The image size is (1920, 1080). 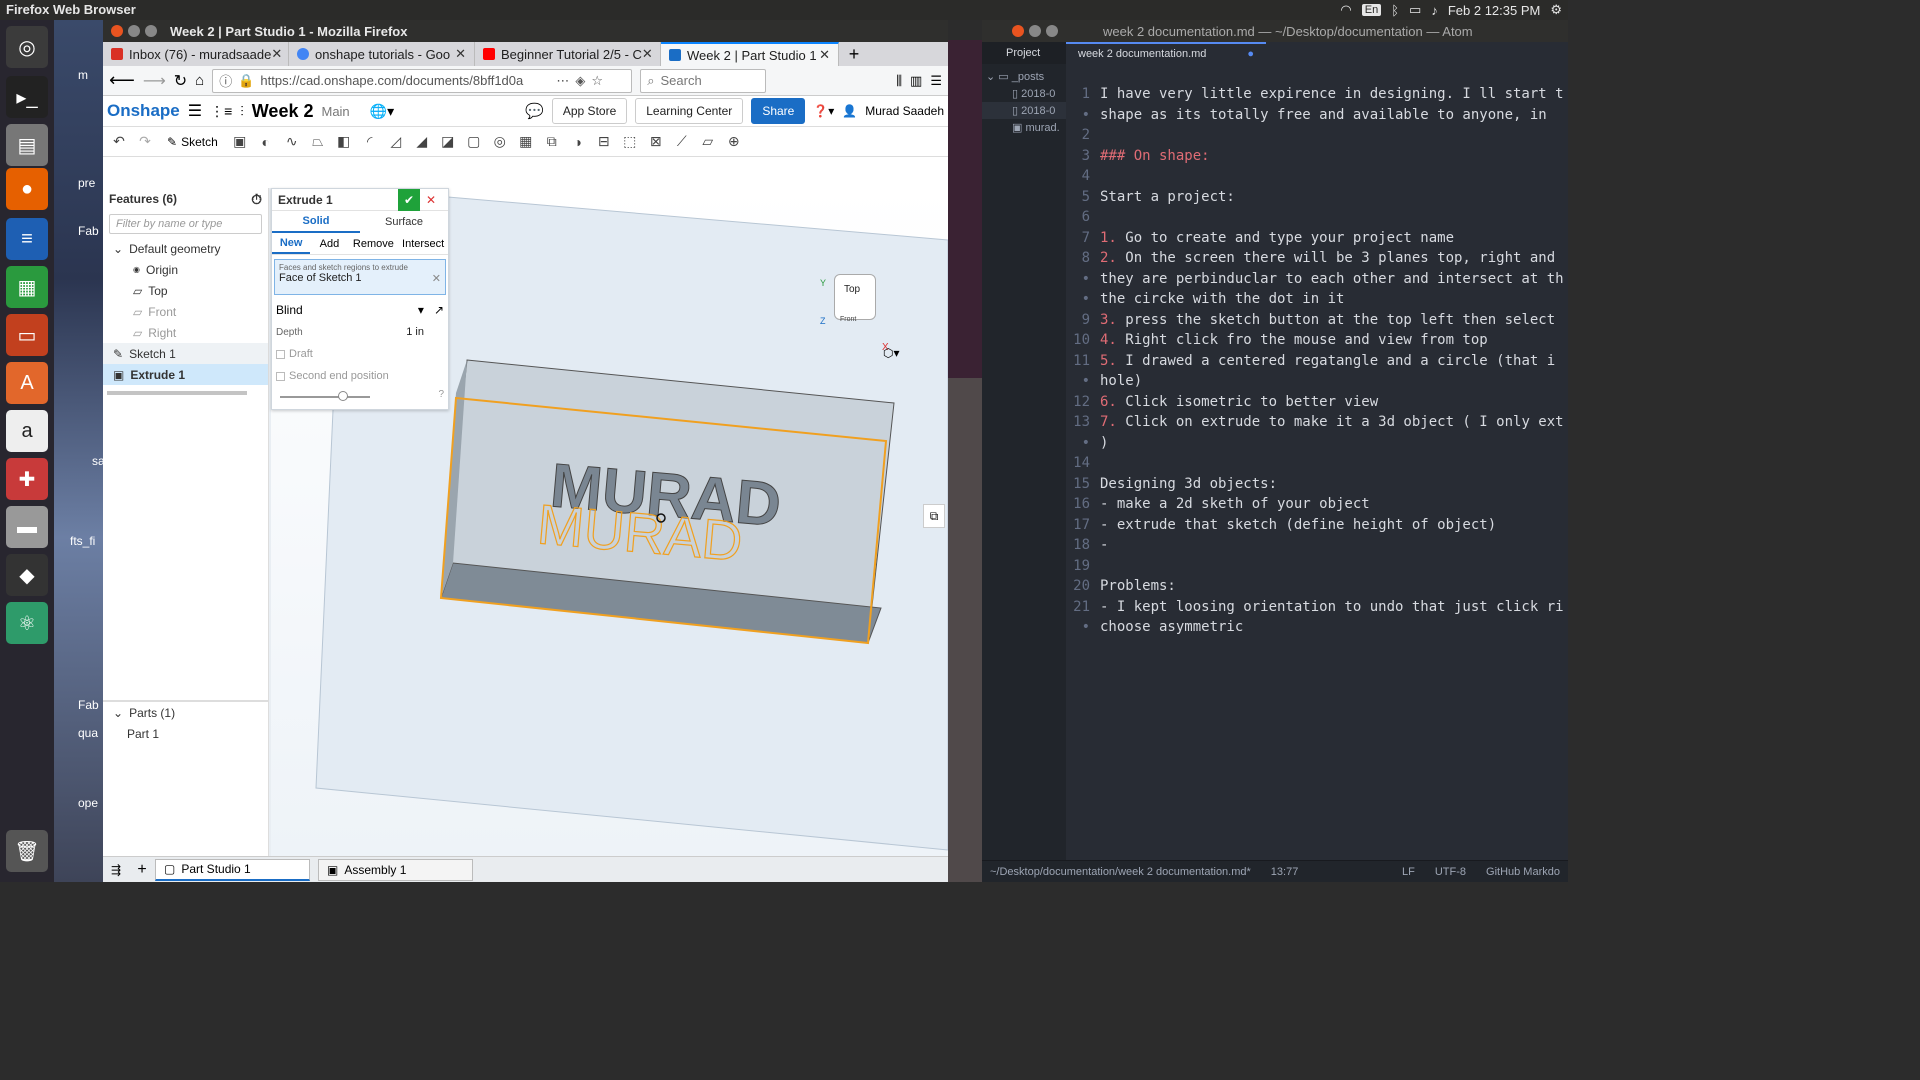 I want to click on posts-folder: ⌄ ▭ _posts, so click(x=1024, y=76).